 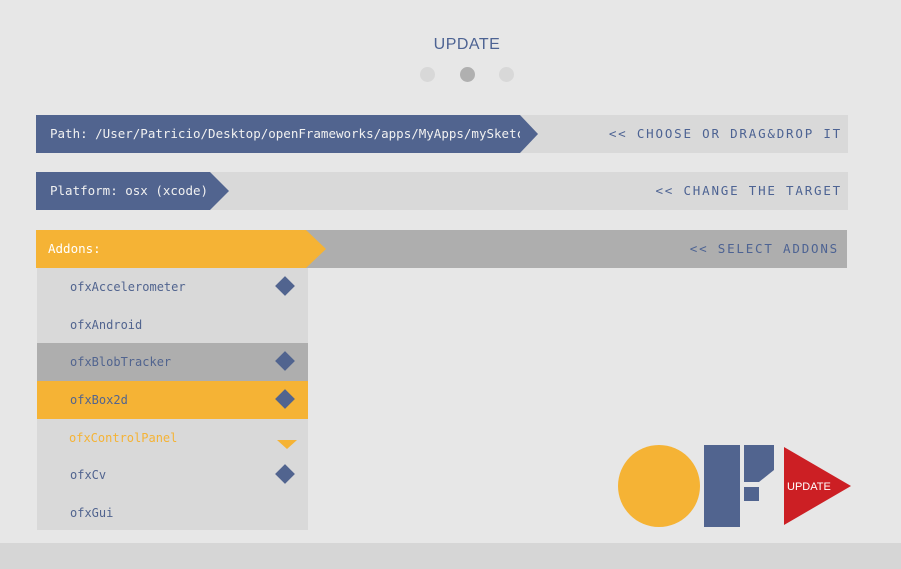 I want to click on addon-item-ofxcv: ofxCv, so click(x=172, y=475).